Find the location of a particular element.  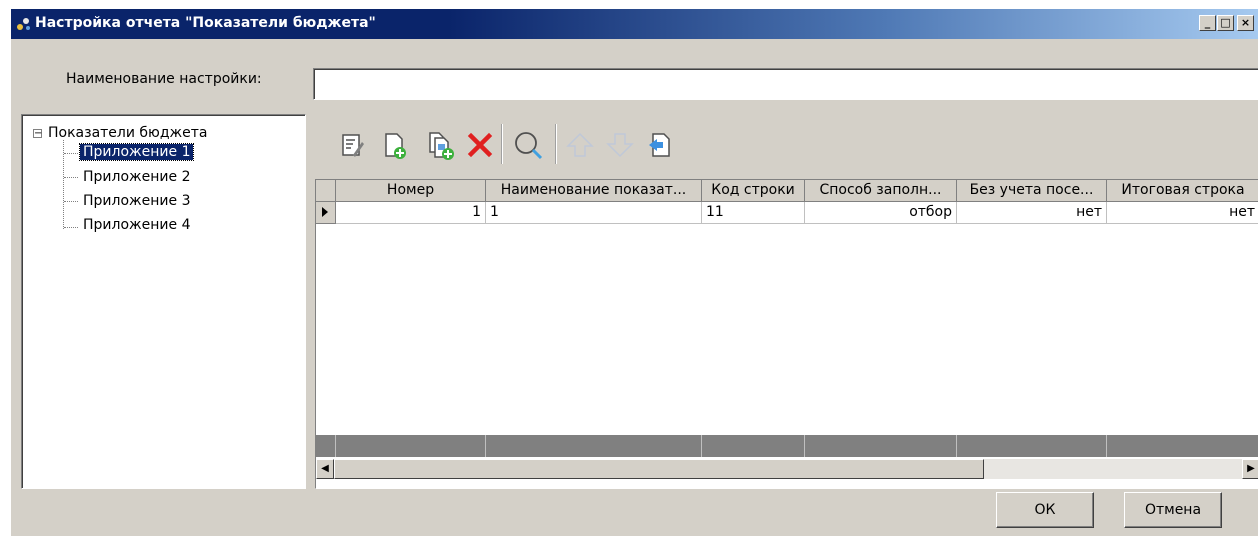

collapse-icon: − is located at coordinates (37, 134).